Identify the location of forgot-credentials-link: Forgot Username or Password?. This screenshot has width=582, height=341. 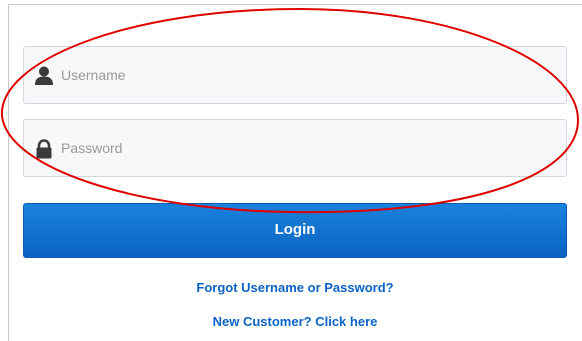
(295, 287).